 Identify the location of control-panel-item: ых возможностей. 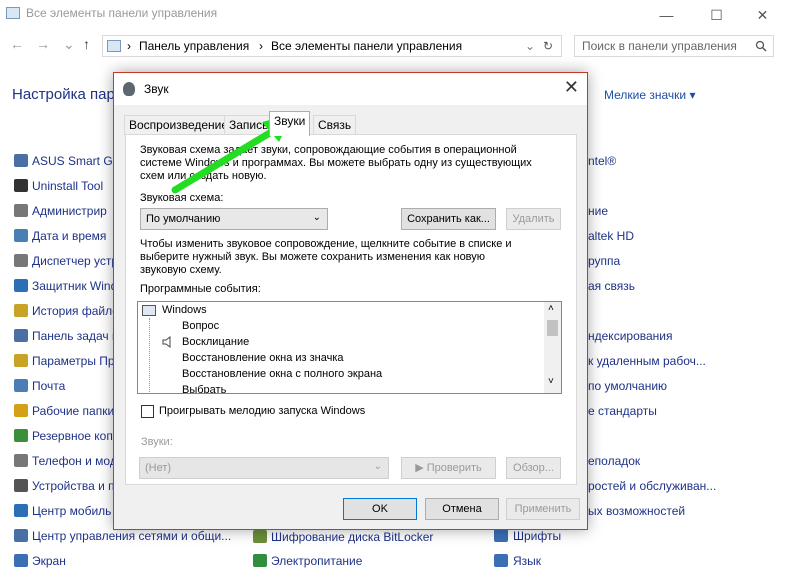
(636, 511).